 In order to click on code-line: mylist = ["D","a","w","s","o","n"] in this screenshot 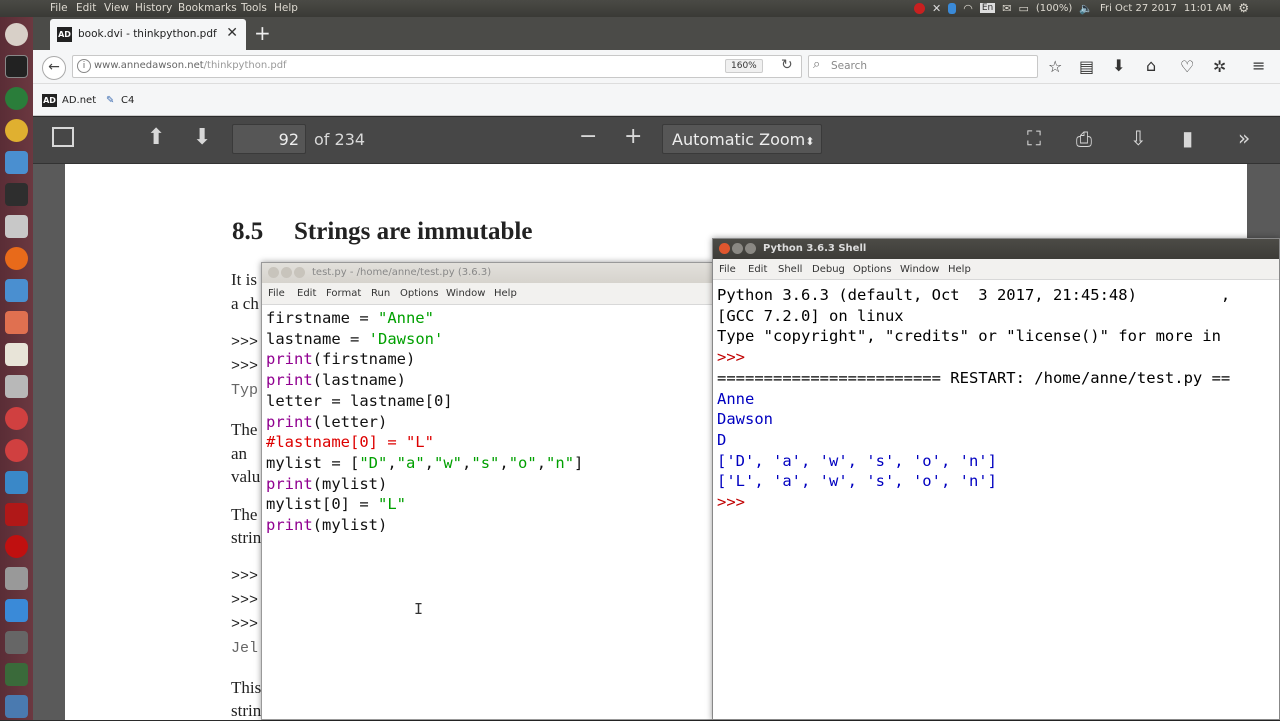, I will do `click(424, 463)`.